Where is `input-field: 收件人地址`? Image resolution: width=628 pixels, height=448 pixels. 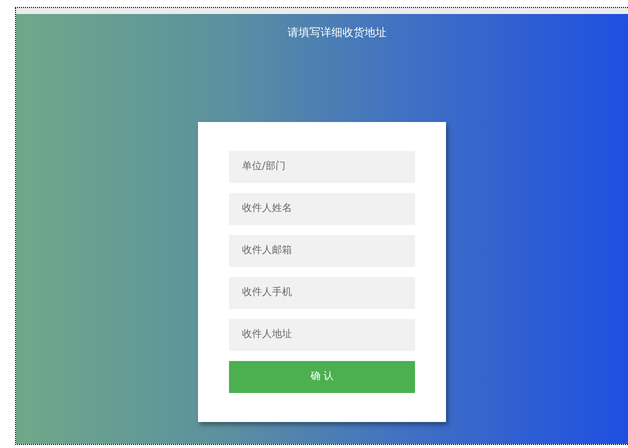
input-field: 收件人地址 is located at coordinates (322, 334).